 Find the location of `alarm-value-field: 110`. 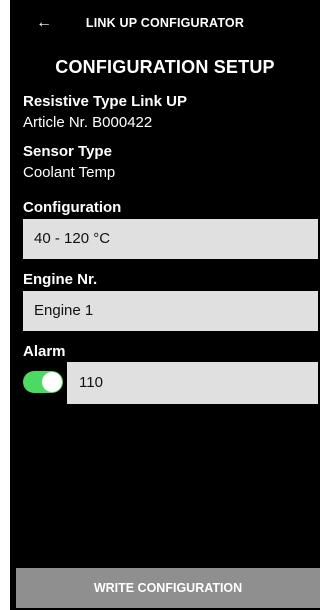

alarm-value-field: 110 is located at coordinates (192, 383).